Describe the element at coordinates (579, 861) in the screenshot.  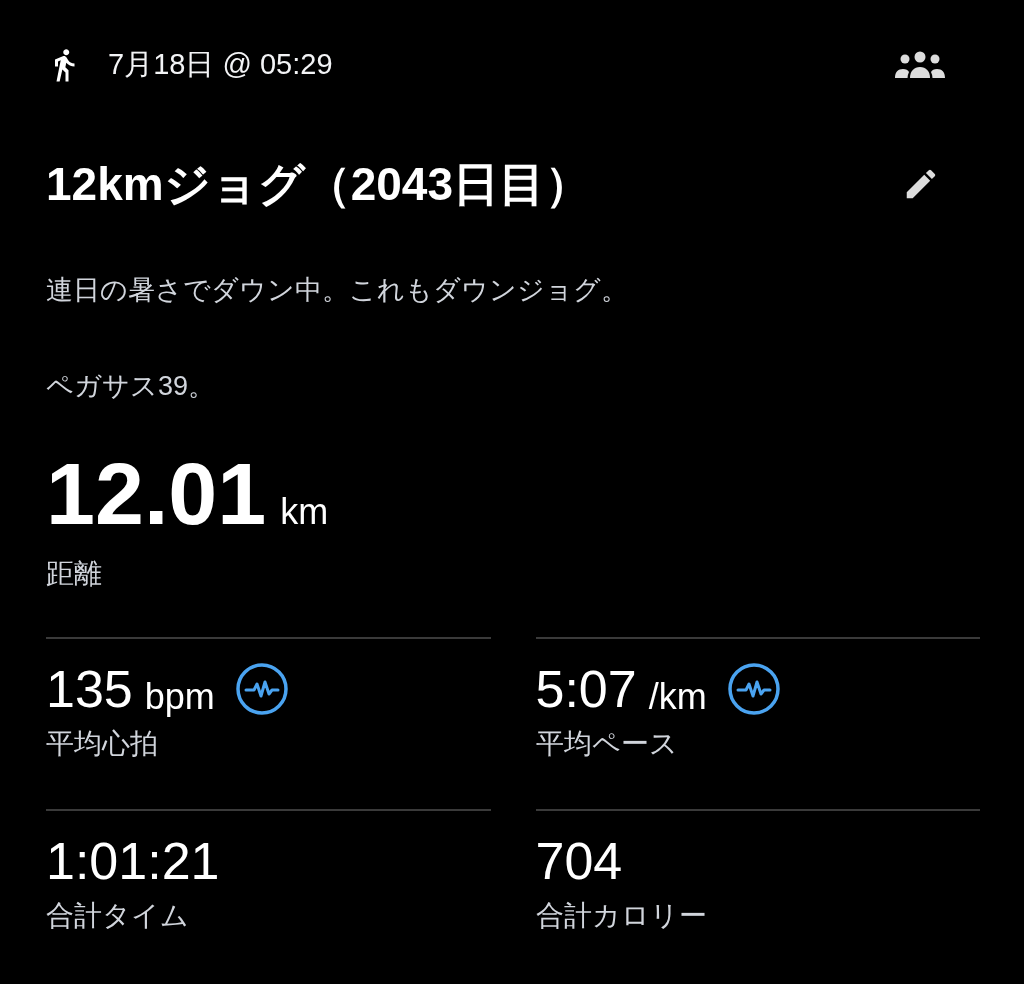
I see `stat-value: 704` at that location.